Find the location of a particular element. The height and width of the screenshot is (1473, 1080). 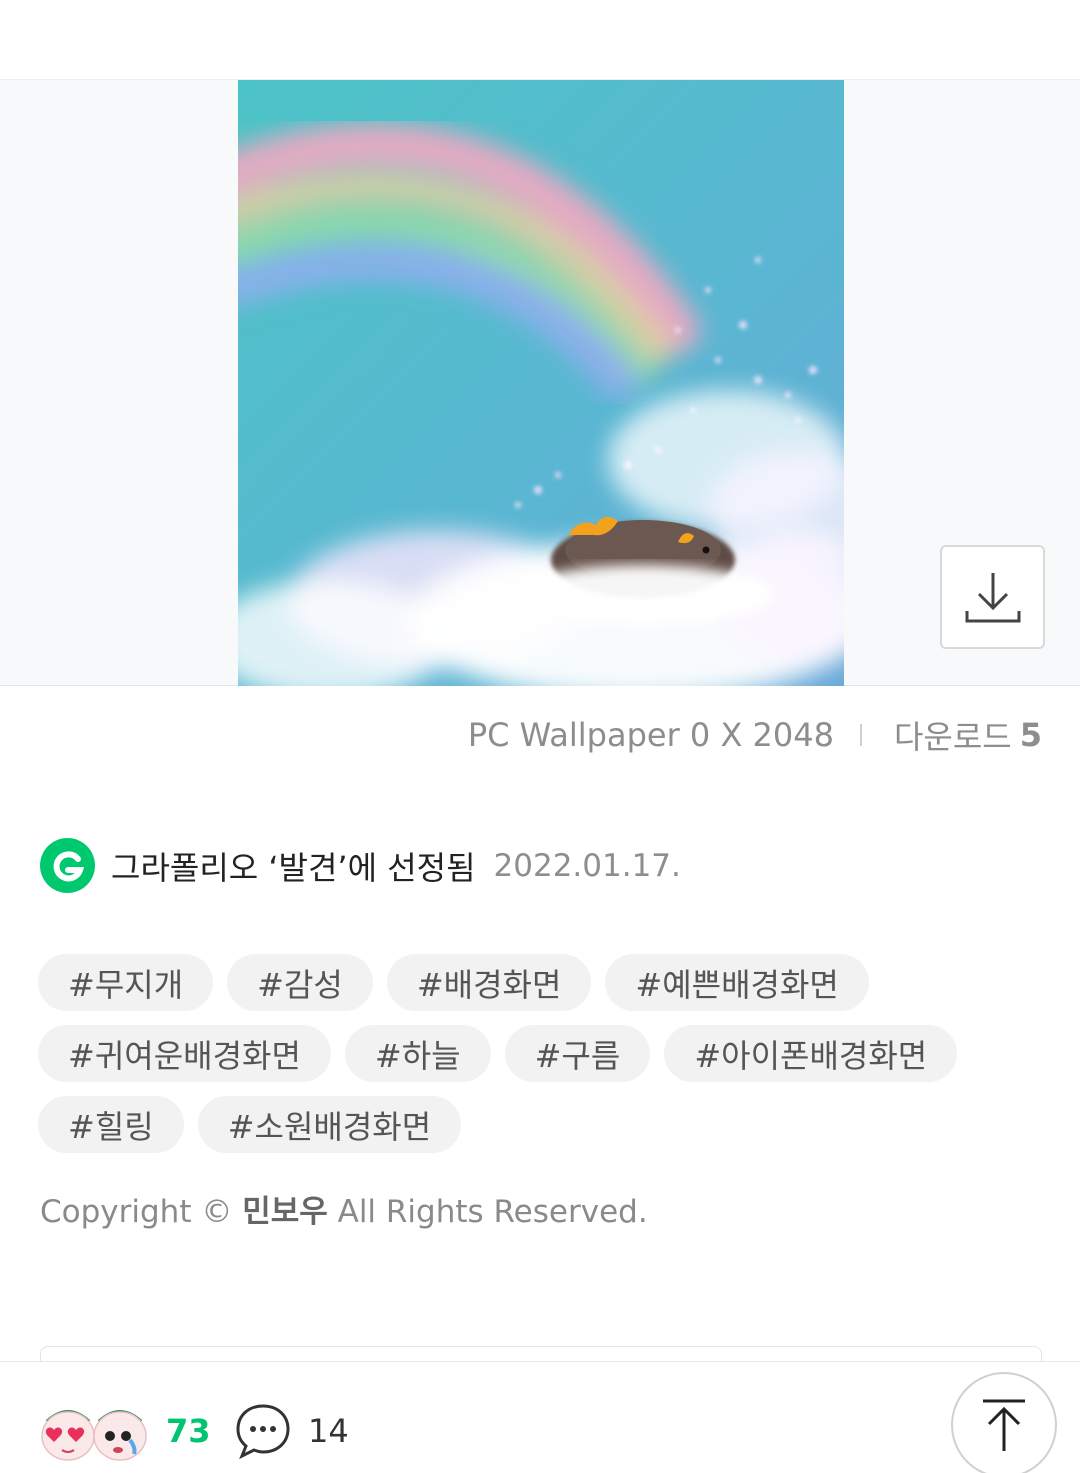

download-icon is located at coordinates (992, 598).